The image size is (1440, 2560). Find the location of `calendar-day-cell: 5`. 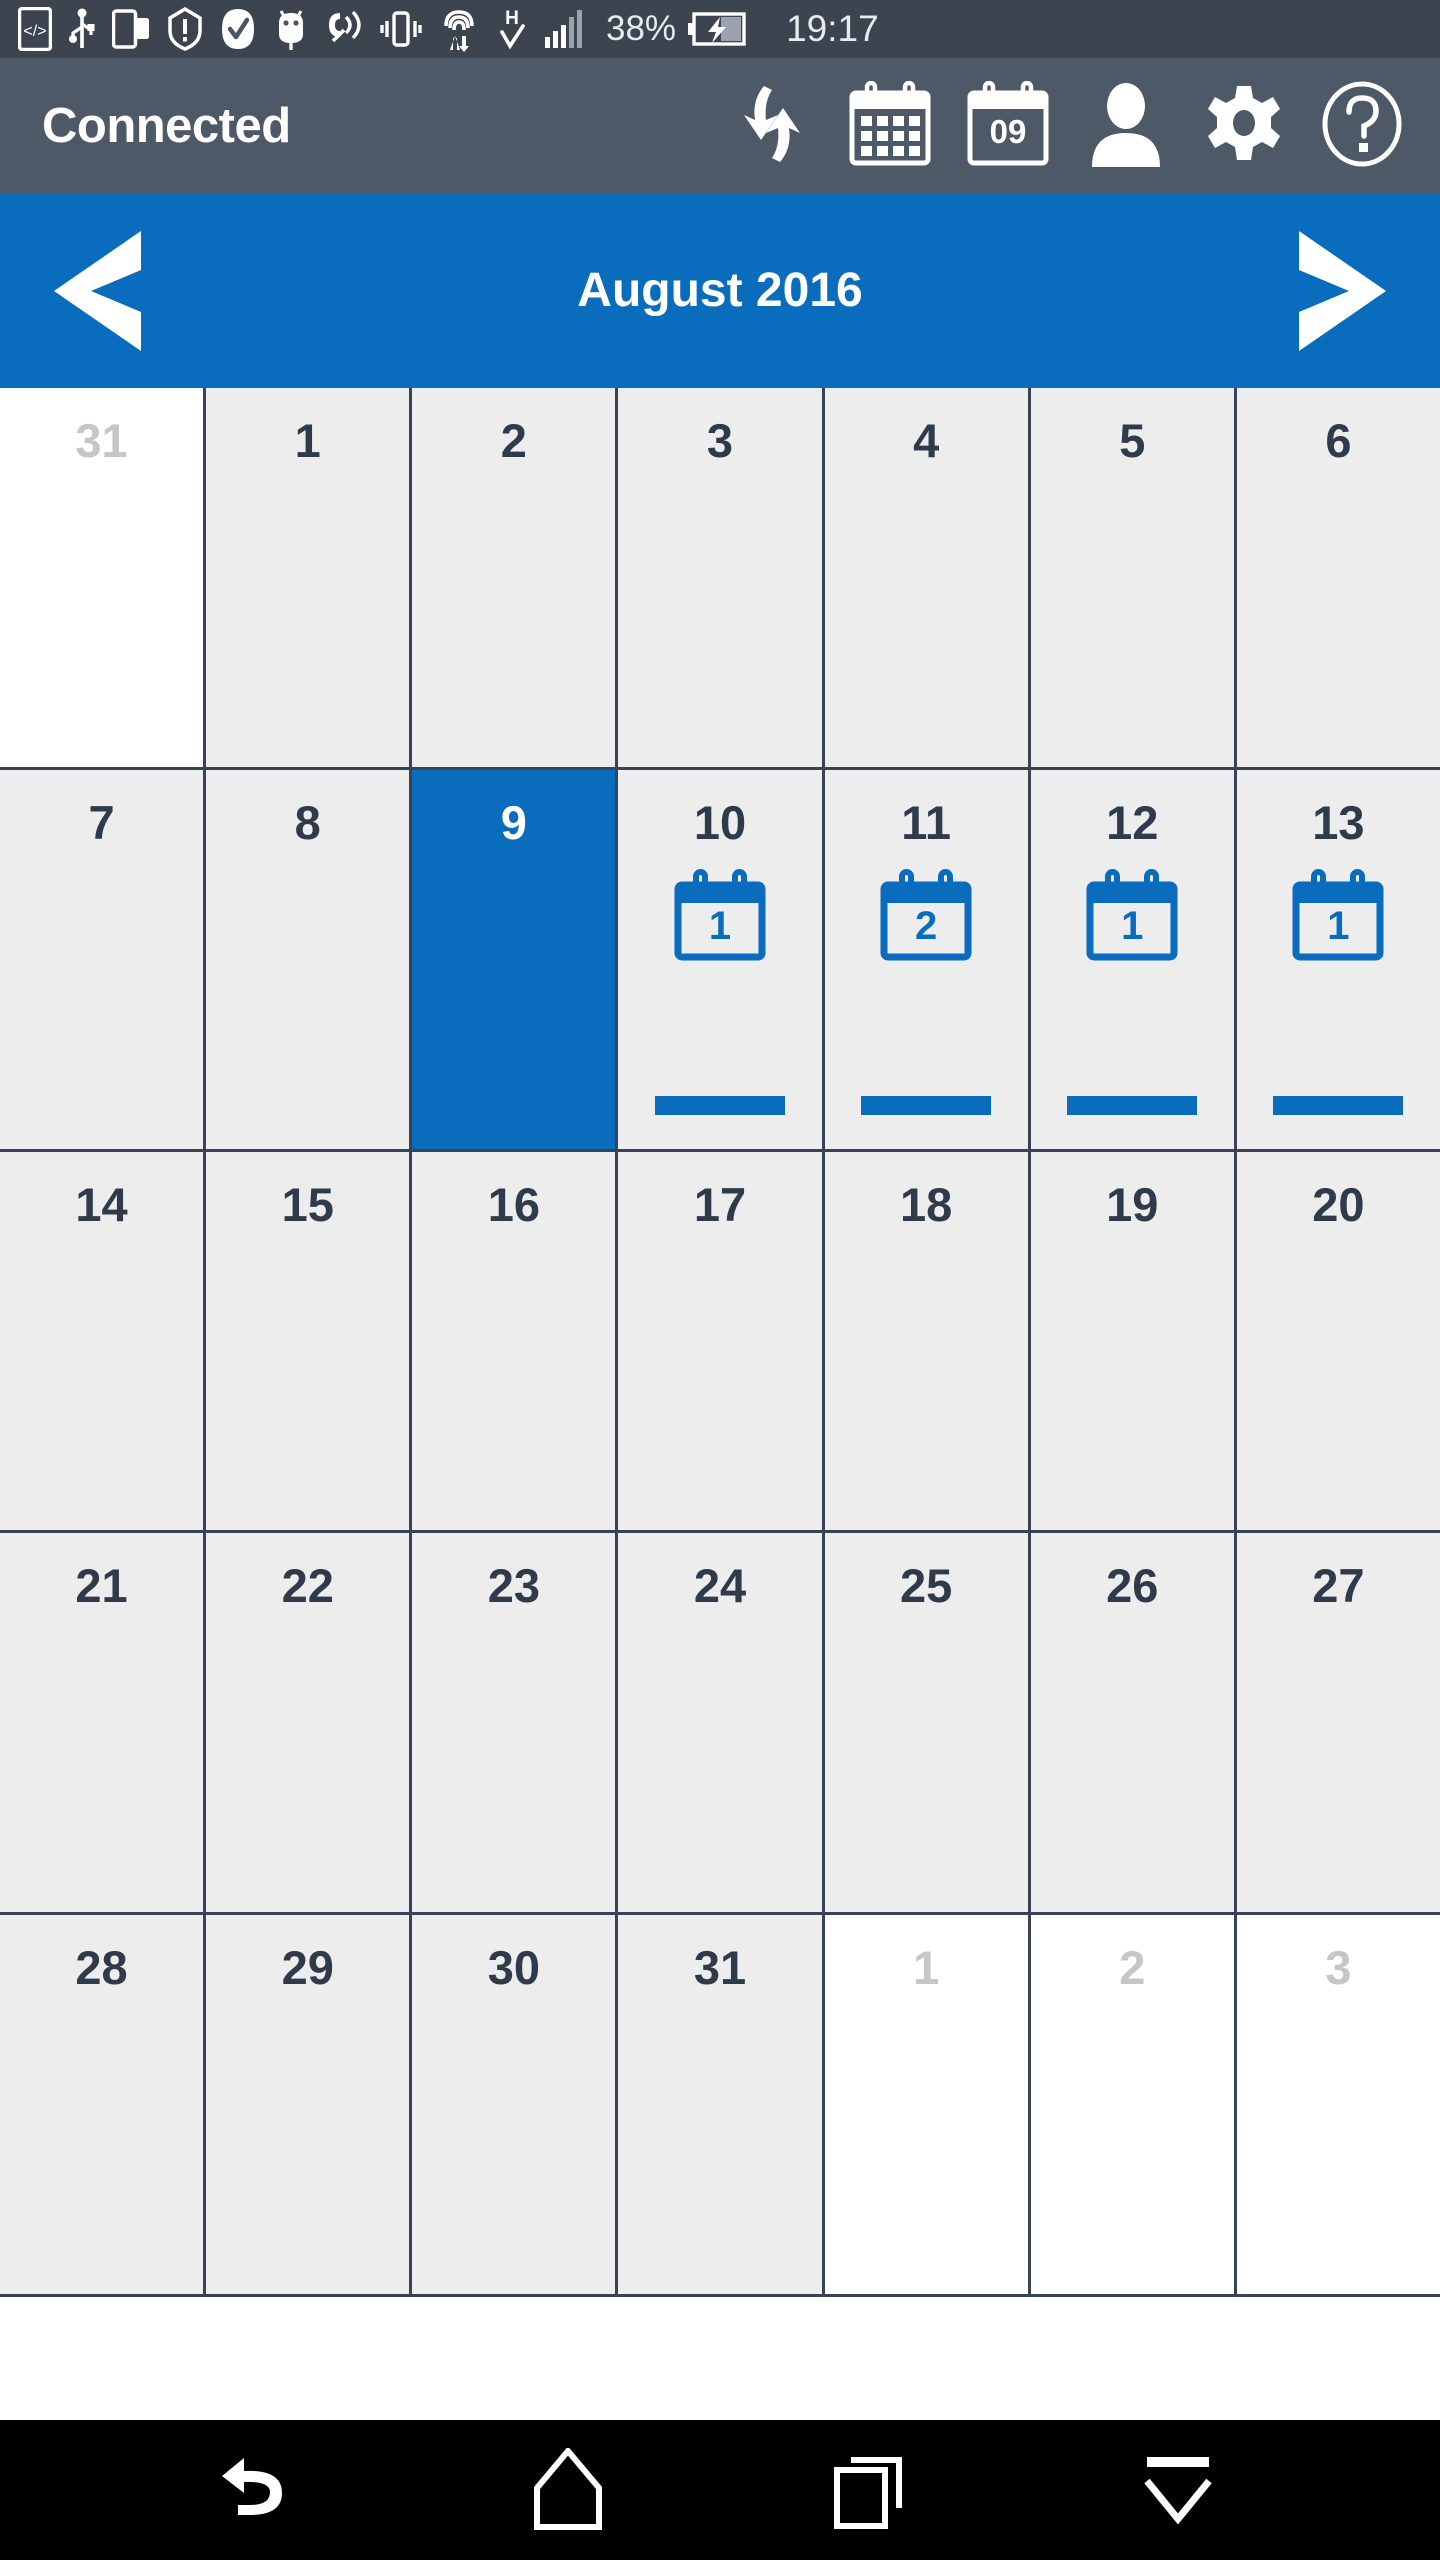

calendar-day-cell: 5 is located at coordinates (1132, 577).